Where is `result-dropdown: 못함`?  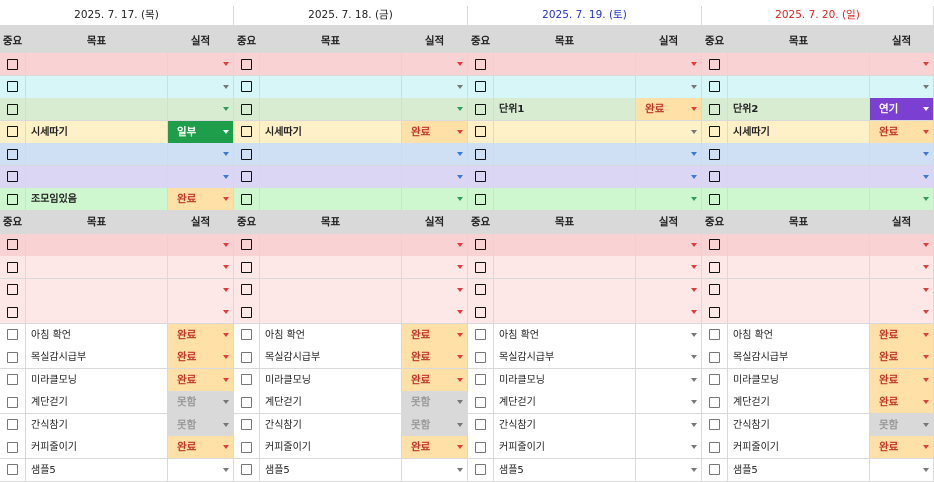 result-dropdown: 못함 is located at coordinates (435, 425).